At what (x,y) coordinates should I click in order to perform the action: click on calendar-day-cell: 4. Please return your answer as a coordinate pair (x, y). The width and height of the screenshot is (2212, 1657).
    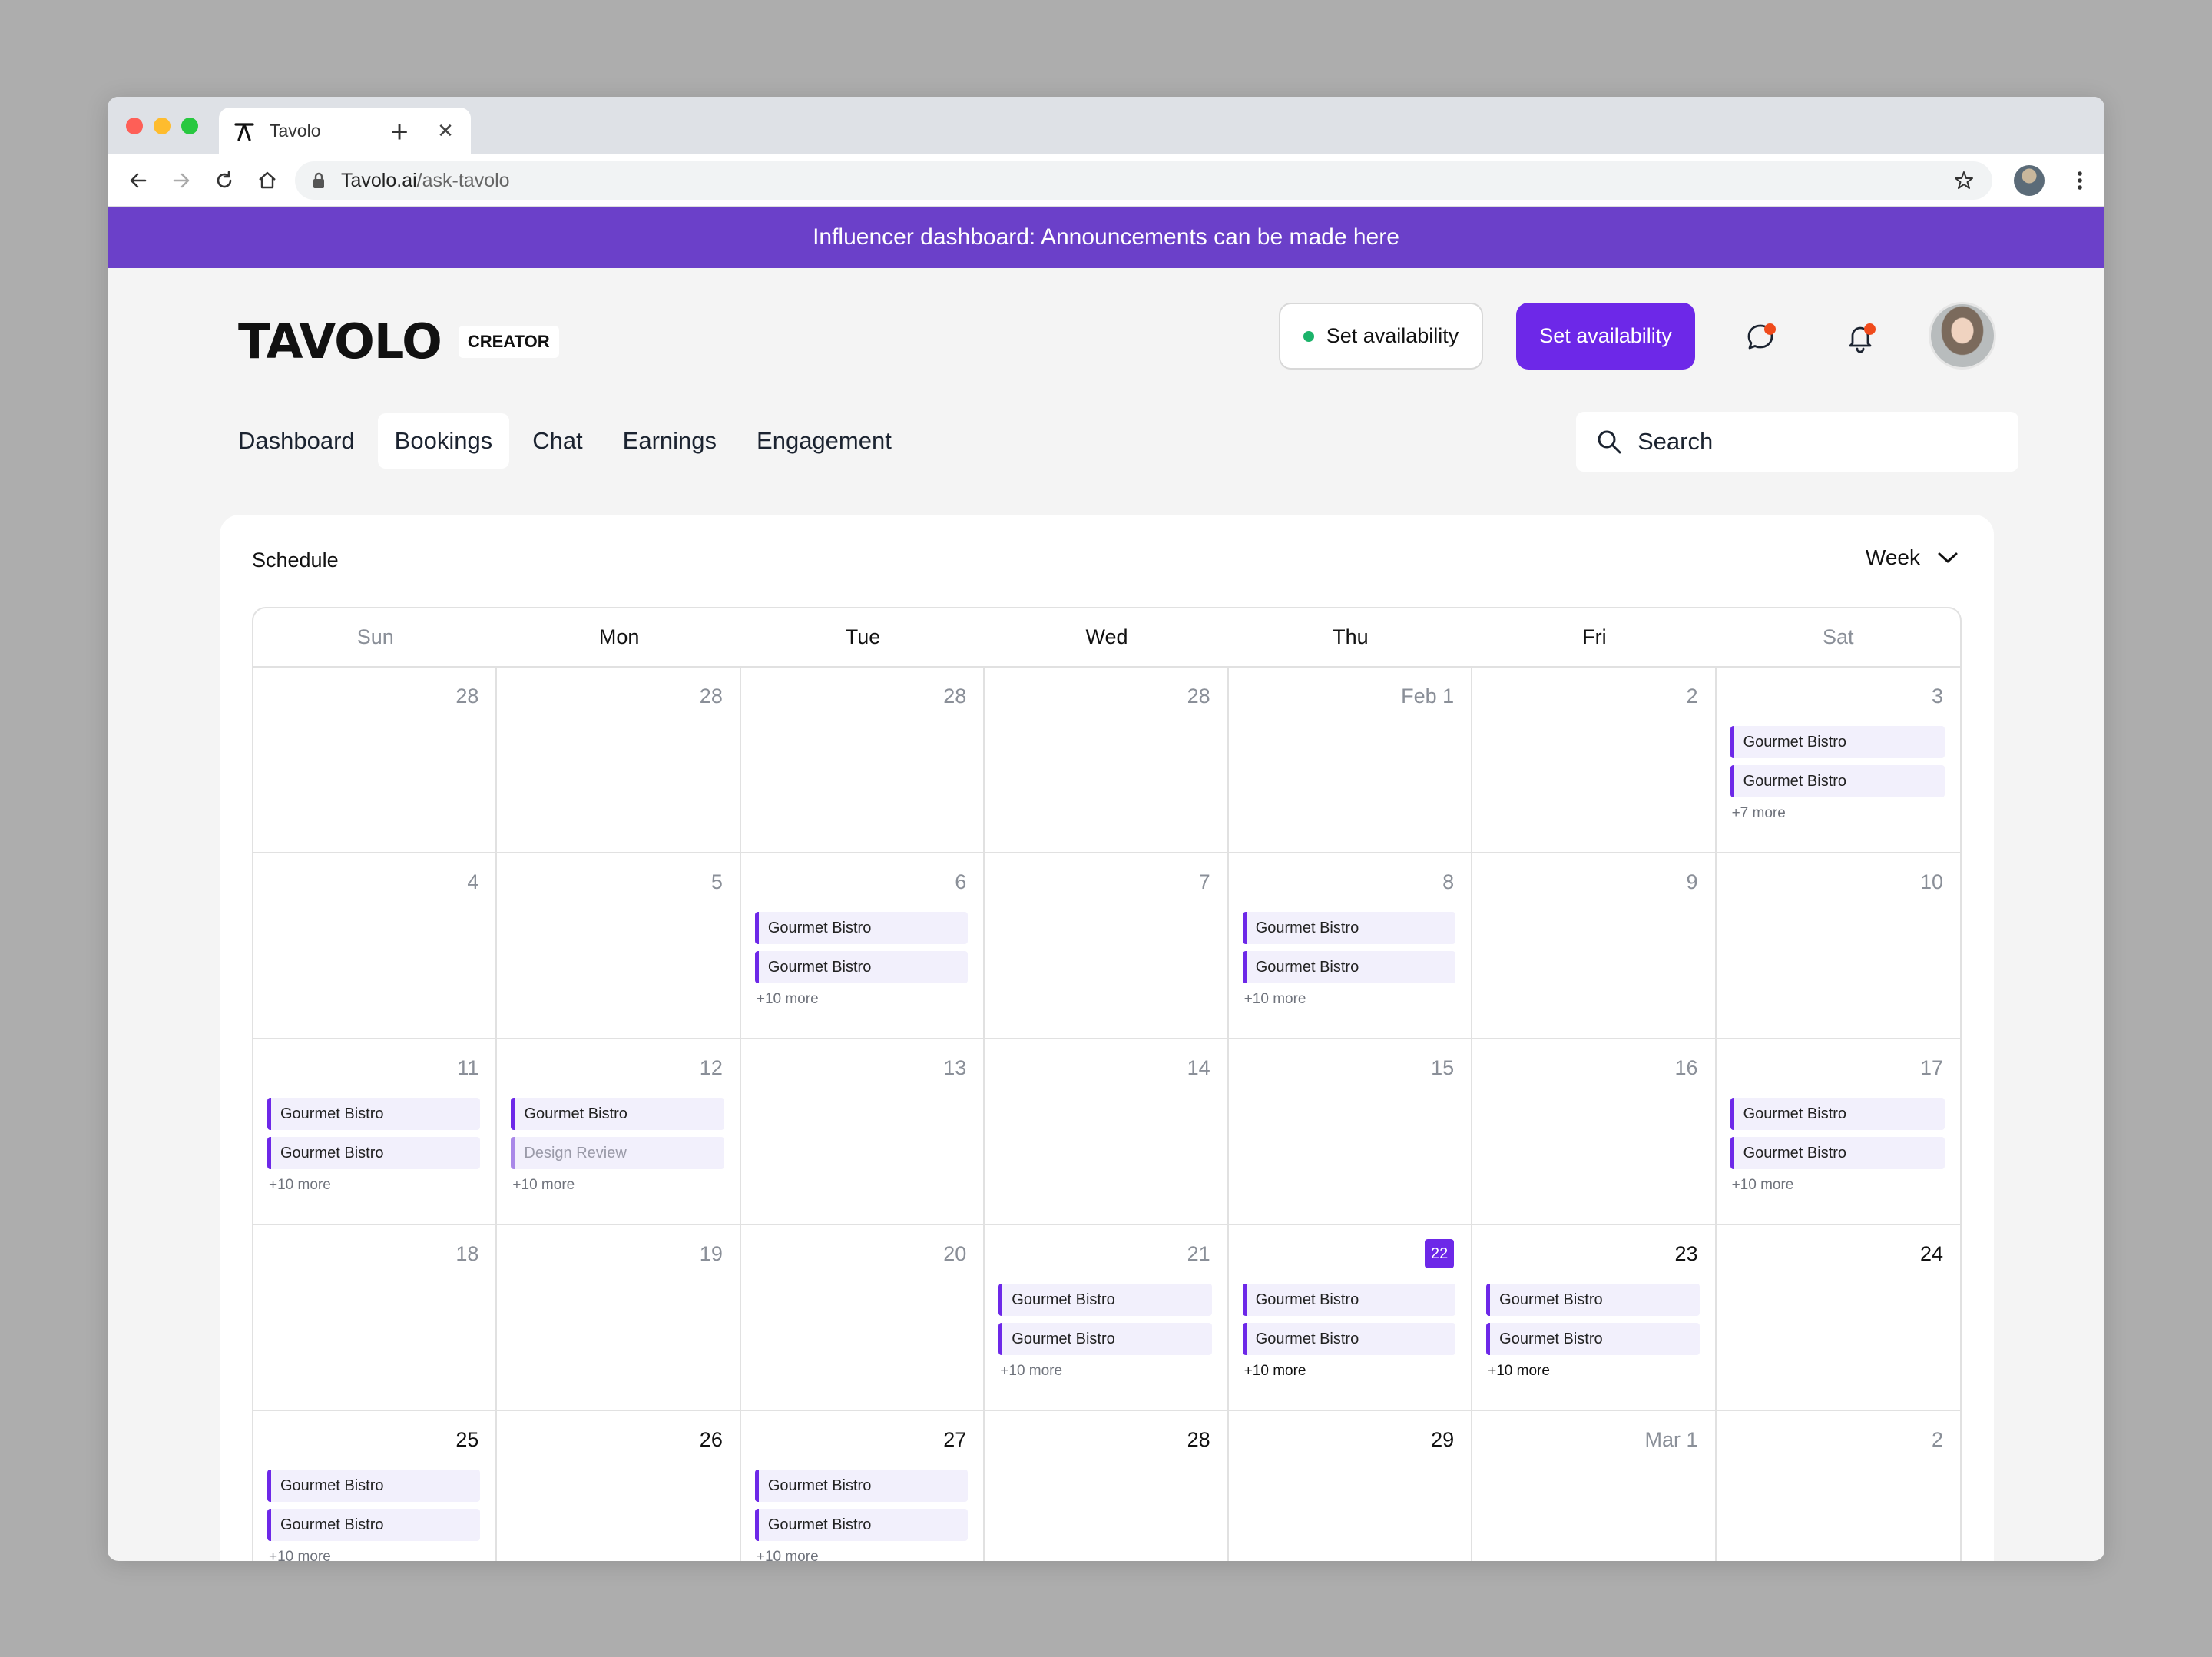
    Looking at the image, I should click on (376, 946).